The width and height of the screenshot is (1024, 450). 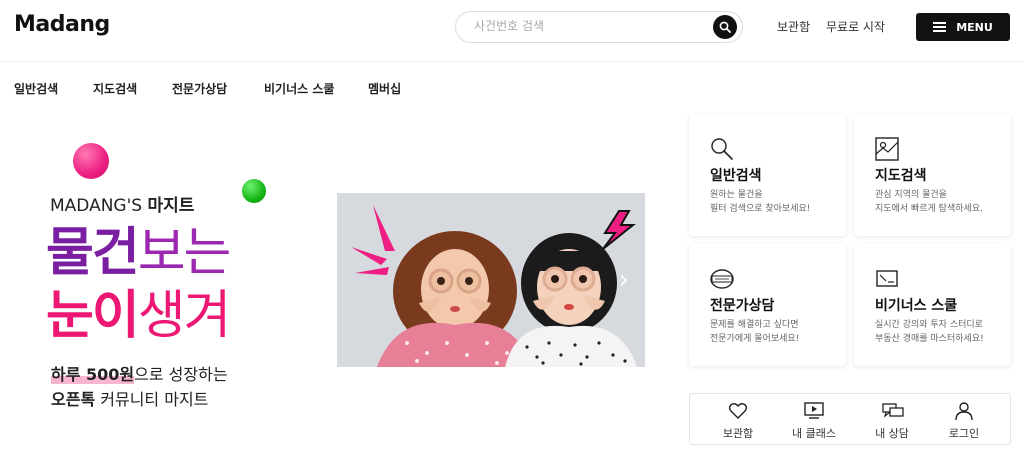 What do you see at coordinates (93, 253) in the screenshot?
I see `hero-line1-strong: 물건` at bounding box center [93, 253].